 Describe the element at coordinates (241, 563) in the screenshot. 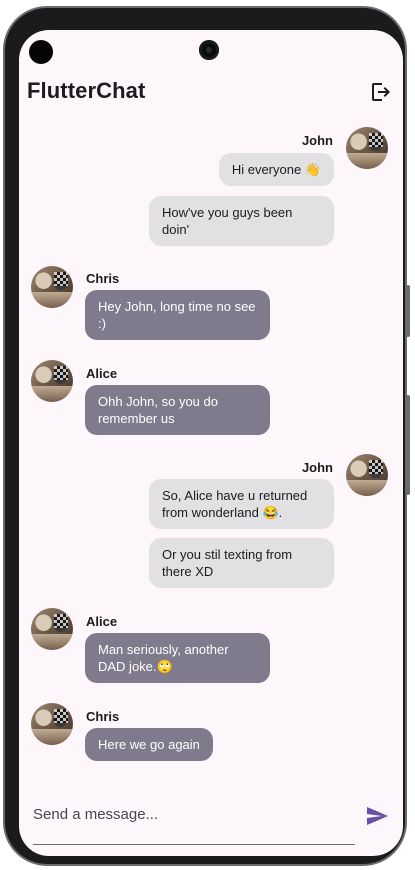

I see `message-bubble: Or you stil texting from there XD` at that location.